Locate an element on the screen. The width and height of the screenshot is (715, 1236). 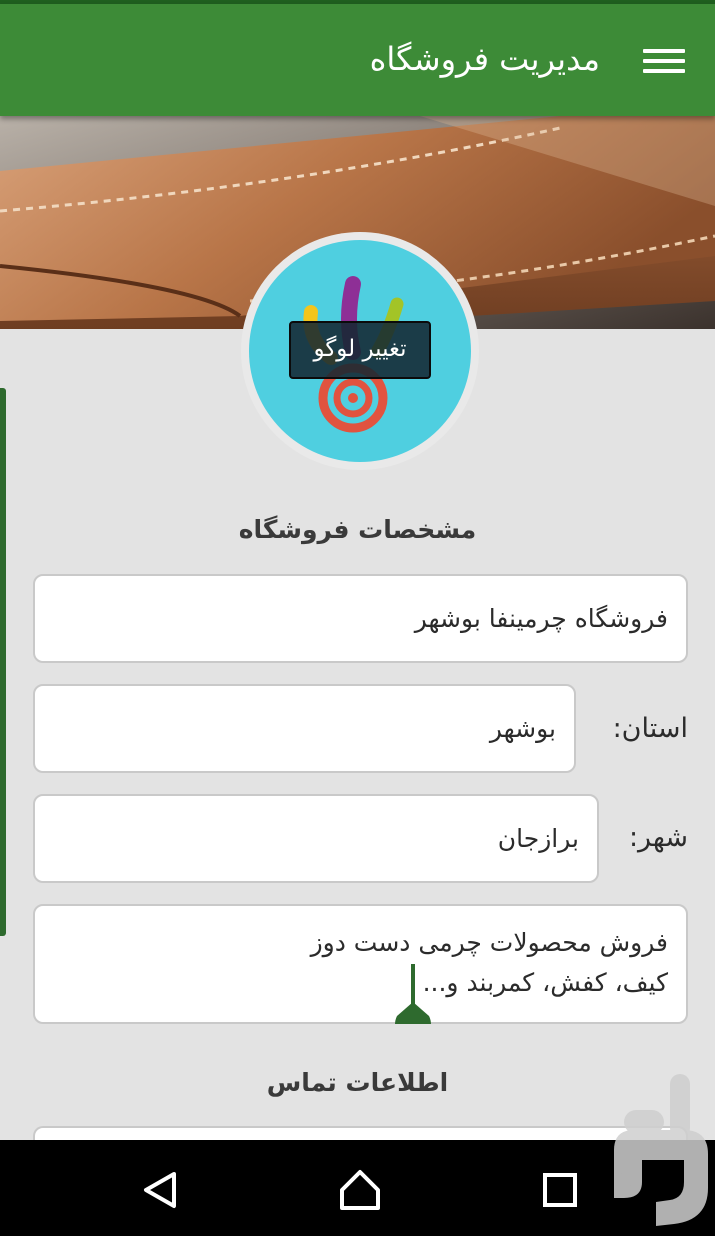
store-watermark-icon is located at coordinates (661, 1150).